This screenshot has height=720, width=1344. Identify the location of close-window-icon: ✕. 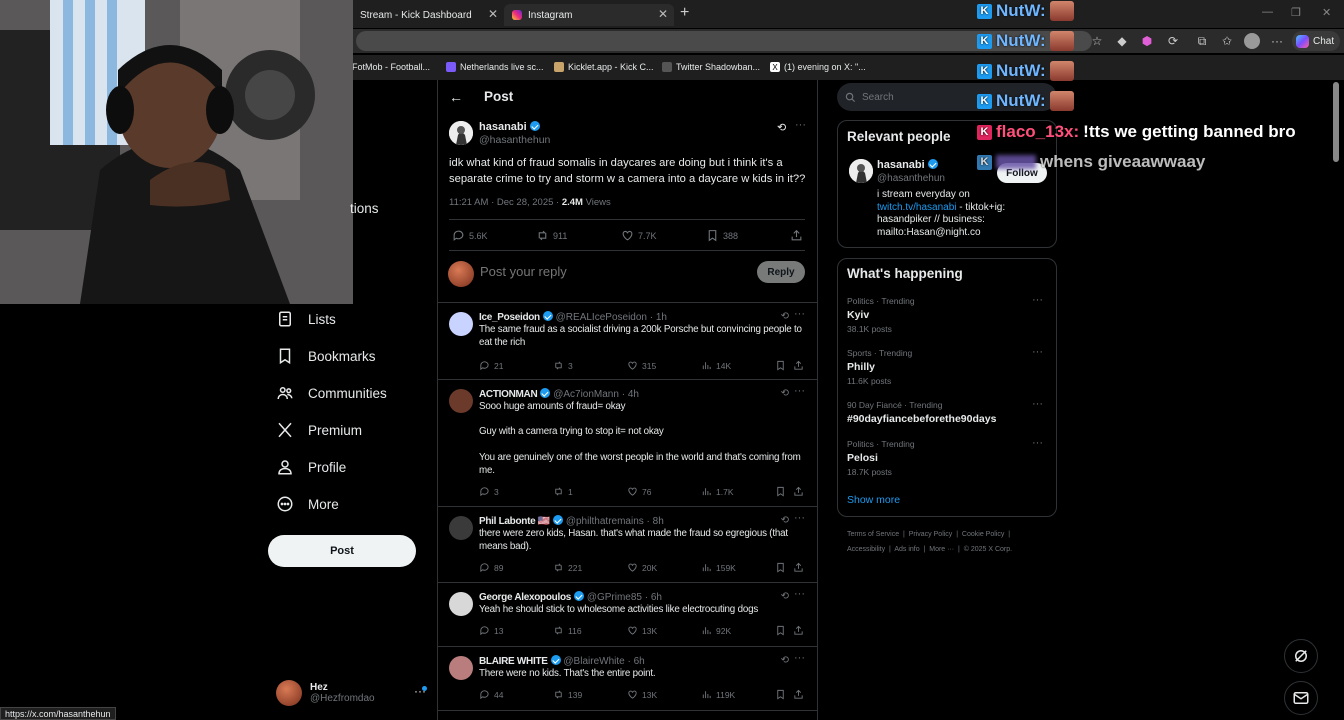
(1326, 12).